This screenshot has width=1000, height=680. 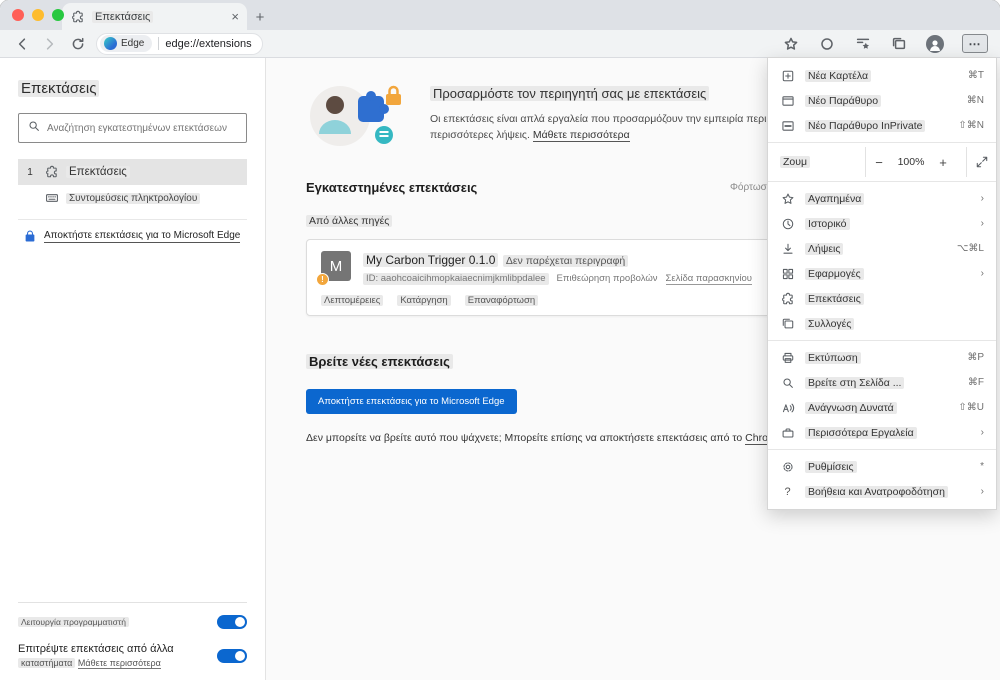 What do you see at coordinates (830, 323) in the screenshot?
I see `menu-item-label: Συλλογές` at bounding box center [830, 323].